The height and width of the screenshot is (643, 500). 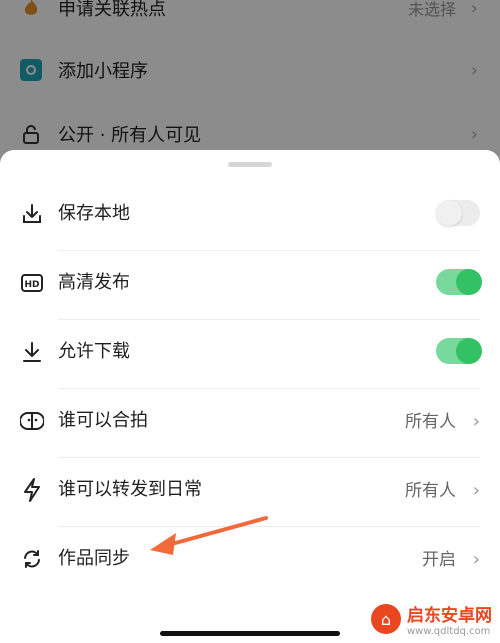 I want to click on watermark-logo-icon: ⌂, so click(x=386, y=619).